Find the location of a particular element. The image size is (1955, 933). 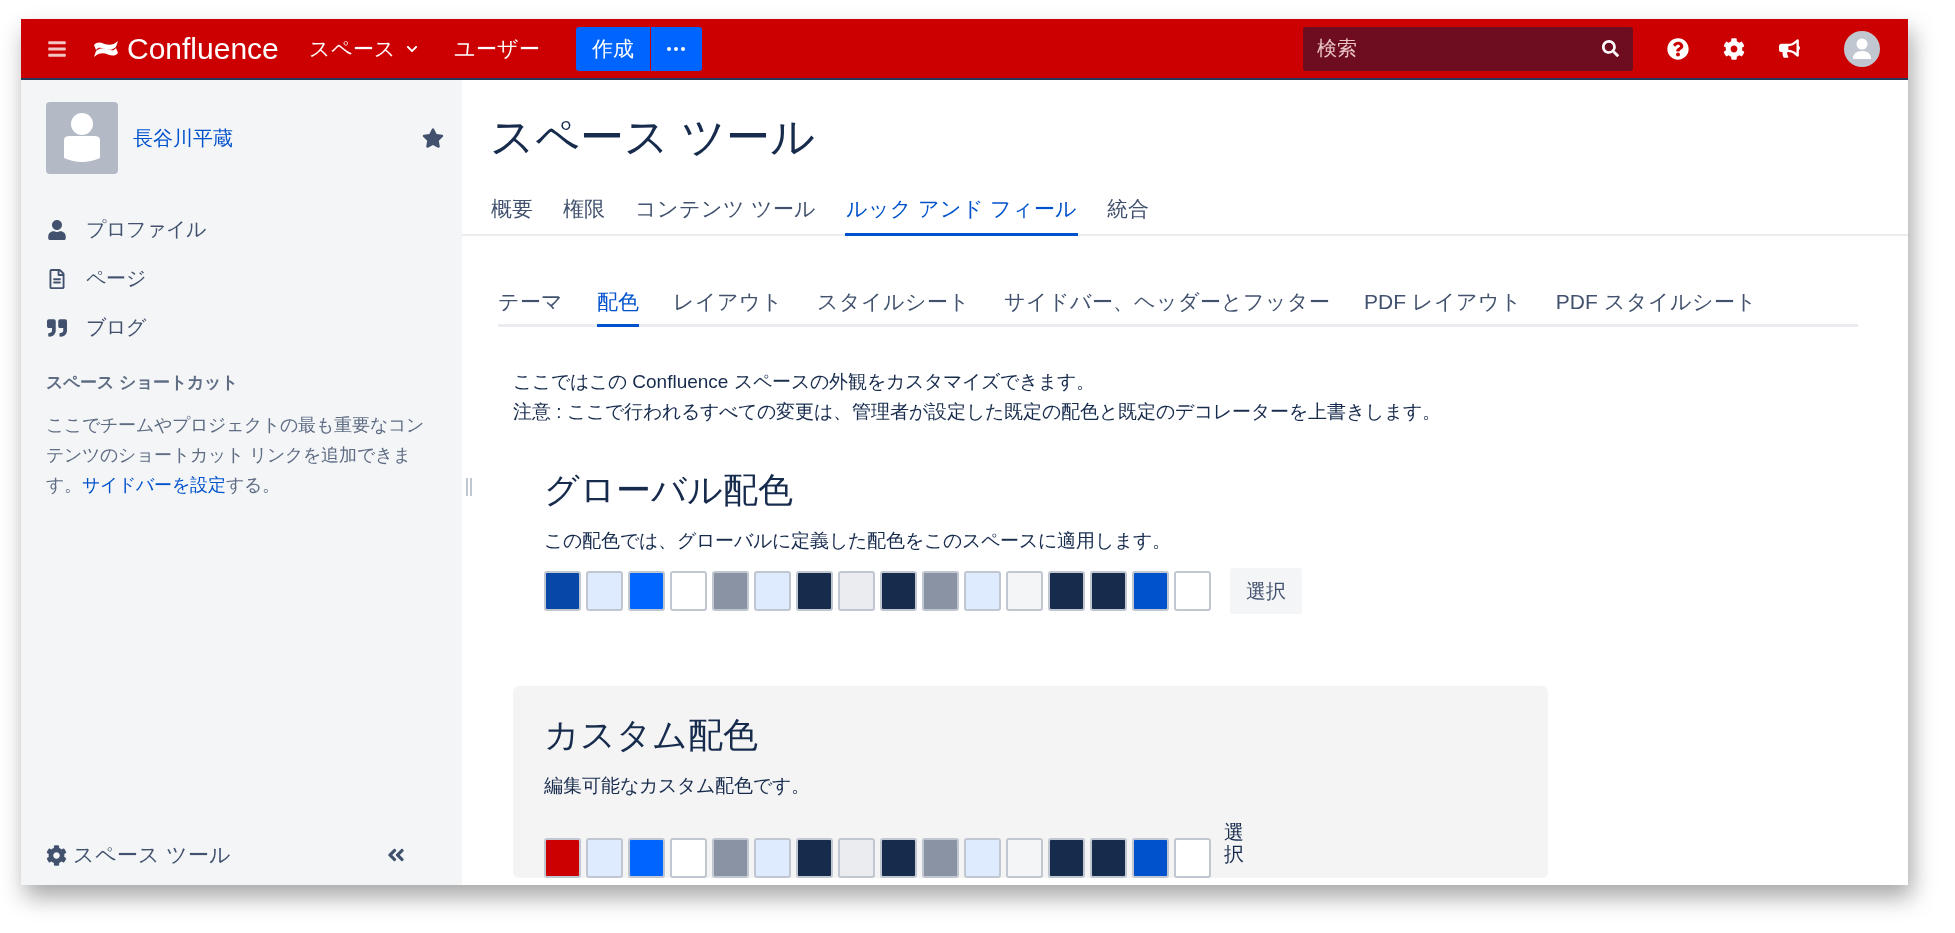

more-icon is located at coordinates (676, 48).